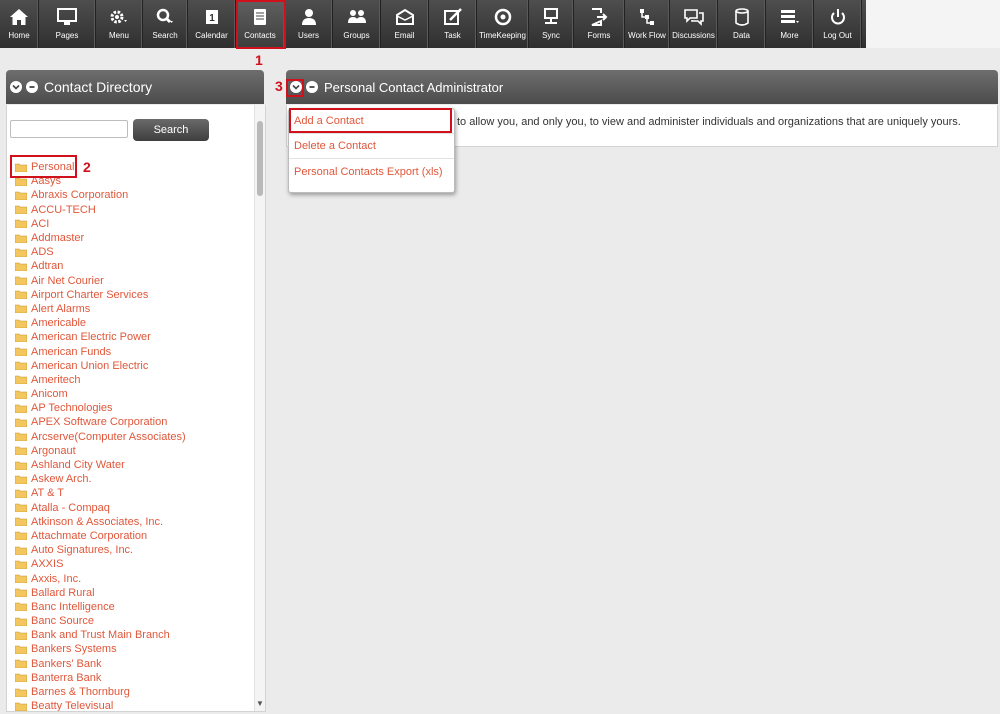 The height and width of the screenshot is (714, 1000). What do you see at coordinates (371, 171) in the screenshot?
I see `export-contacts-menu-item: Personal Contacts Export (xls)` at bounding box center [371, 171].